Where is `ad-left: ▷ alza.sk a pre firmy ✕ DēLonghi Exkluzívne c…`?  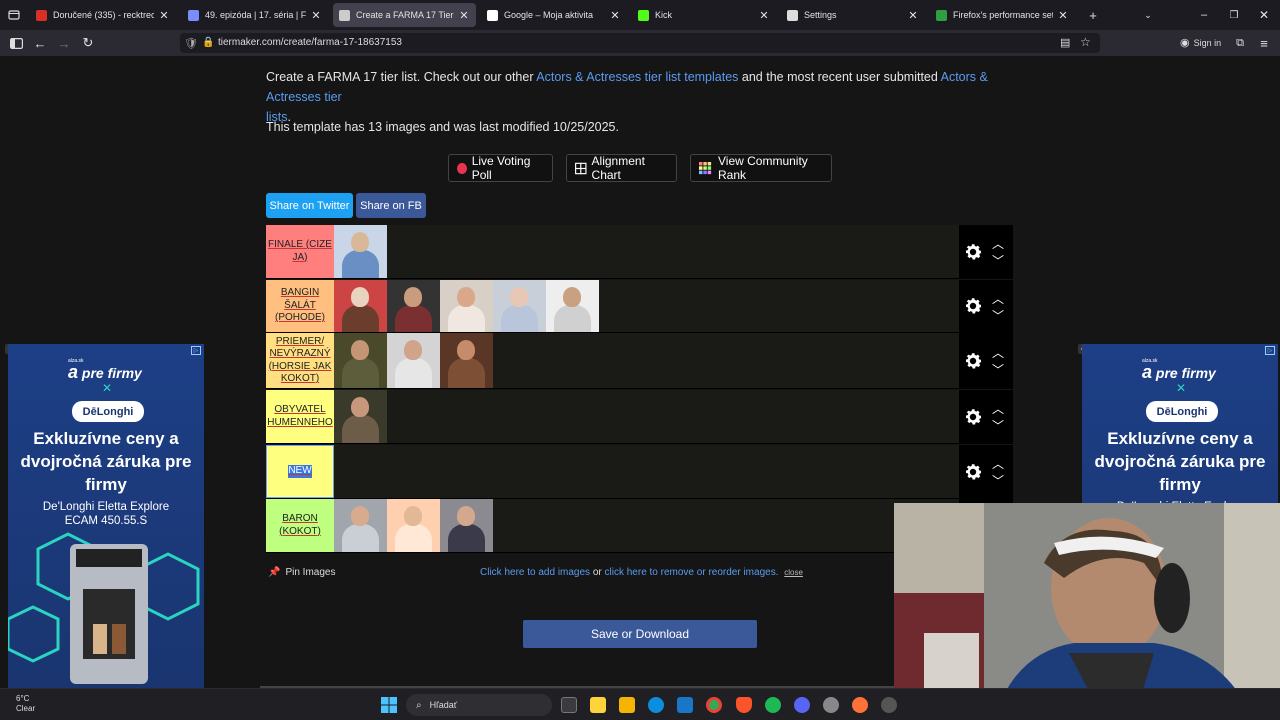 ad-left: ▷ alza.sk a pre firmy ✕ DēLonghi Exkluzívne c… is located at coordinates (106, 516).